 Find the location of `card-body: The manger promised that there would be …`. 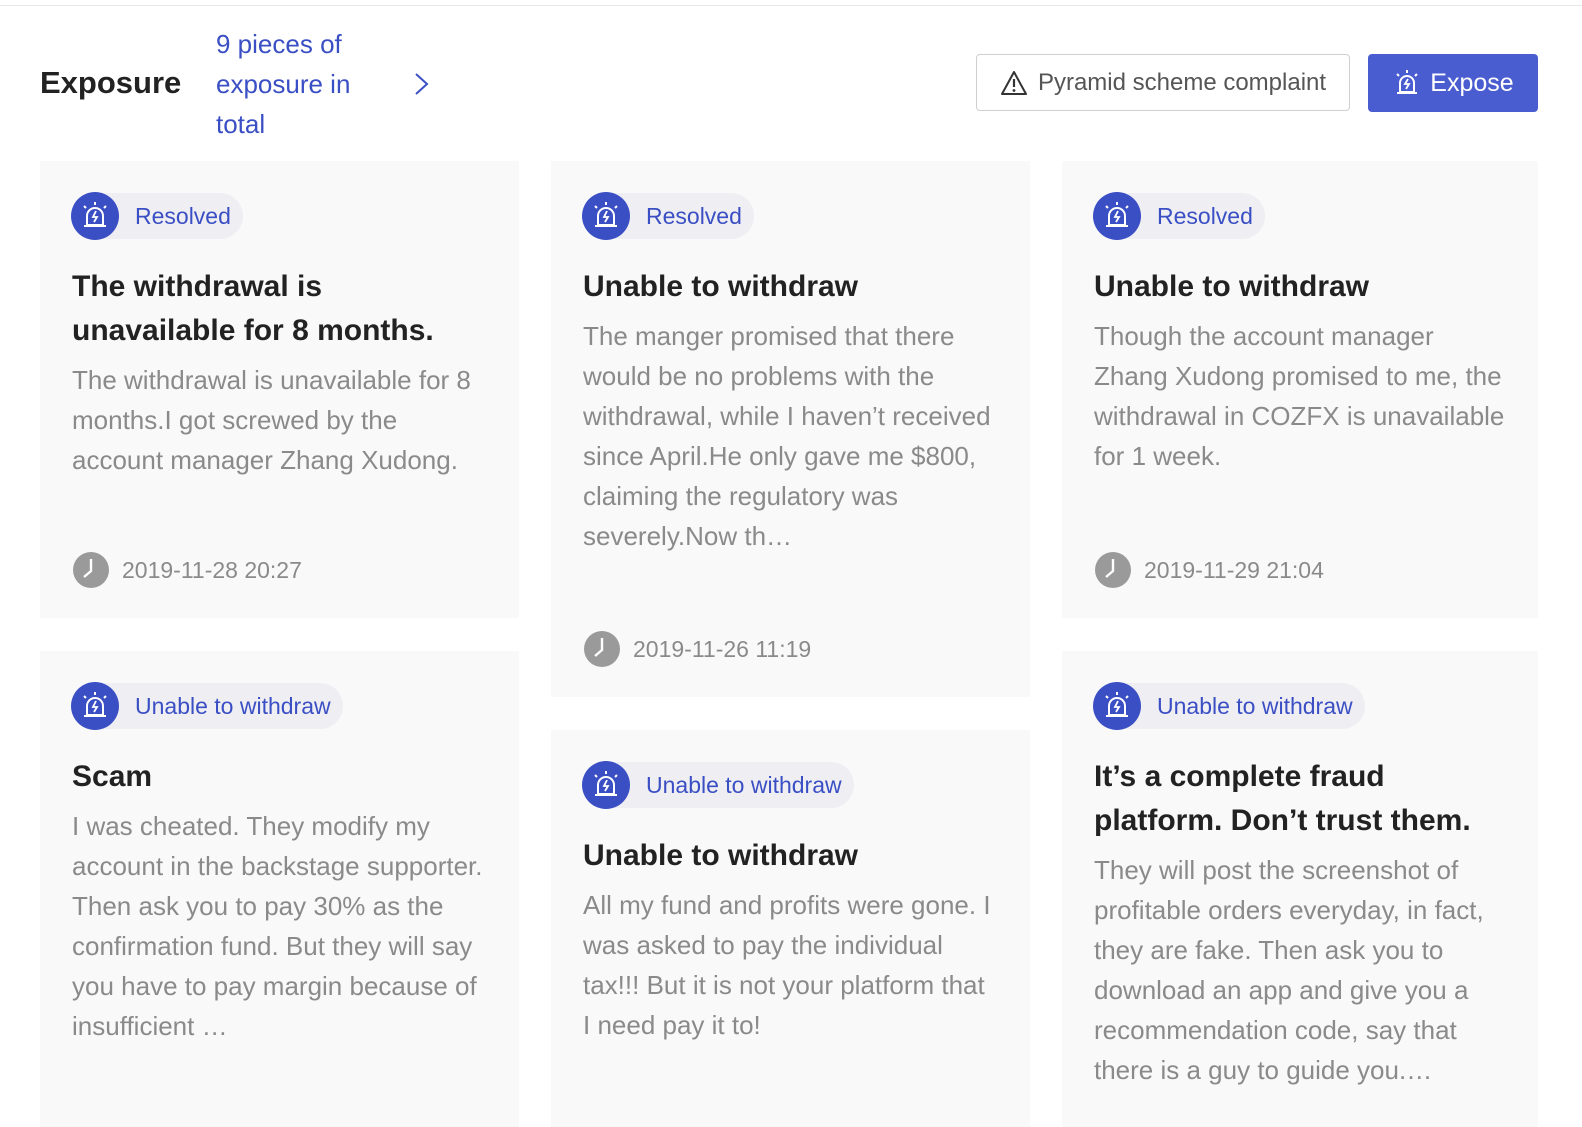

card-body: The manger promised that there would be … is located at coordinates (787, 436).